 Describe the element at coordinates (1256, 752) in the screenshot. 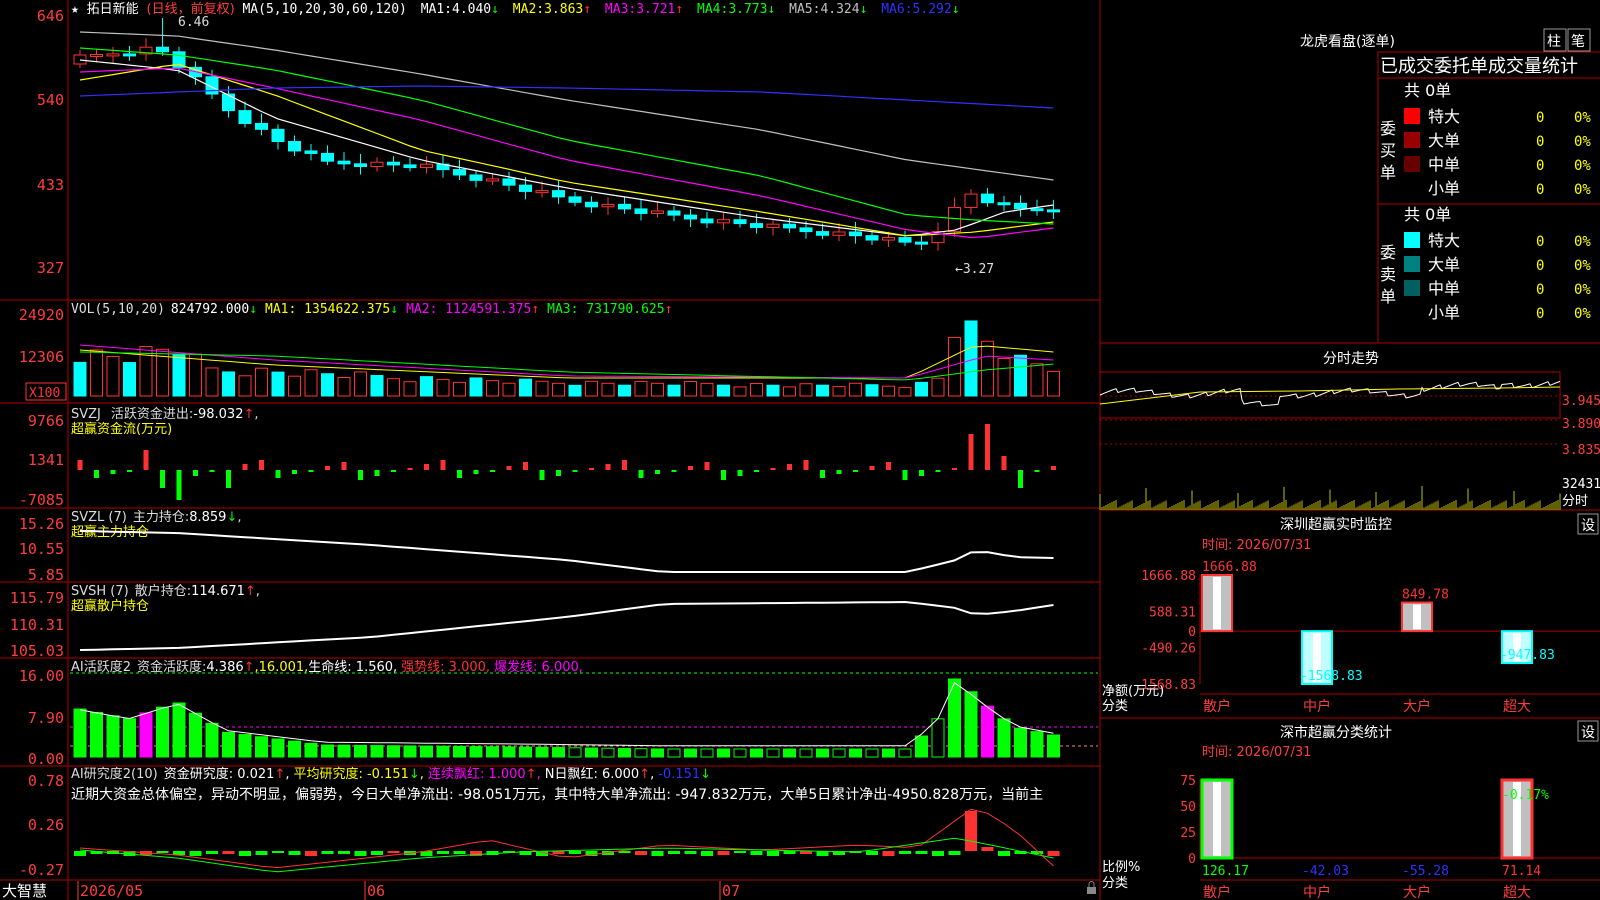

I see `stats-time: 时间: 2026/07/31` at that location.